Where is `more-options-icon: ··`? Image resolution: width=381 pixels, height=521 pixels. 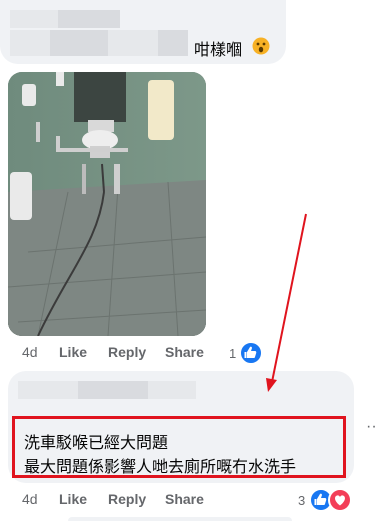
more-options-icon: ·· is located at coordinates (371, 427).